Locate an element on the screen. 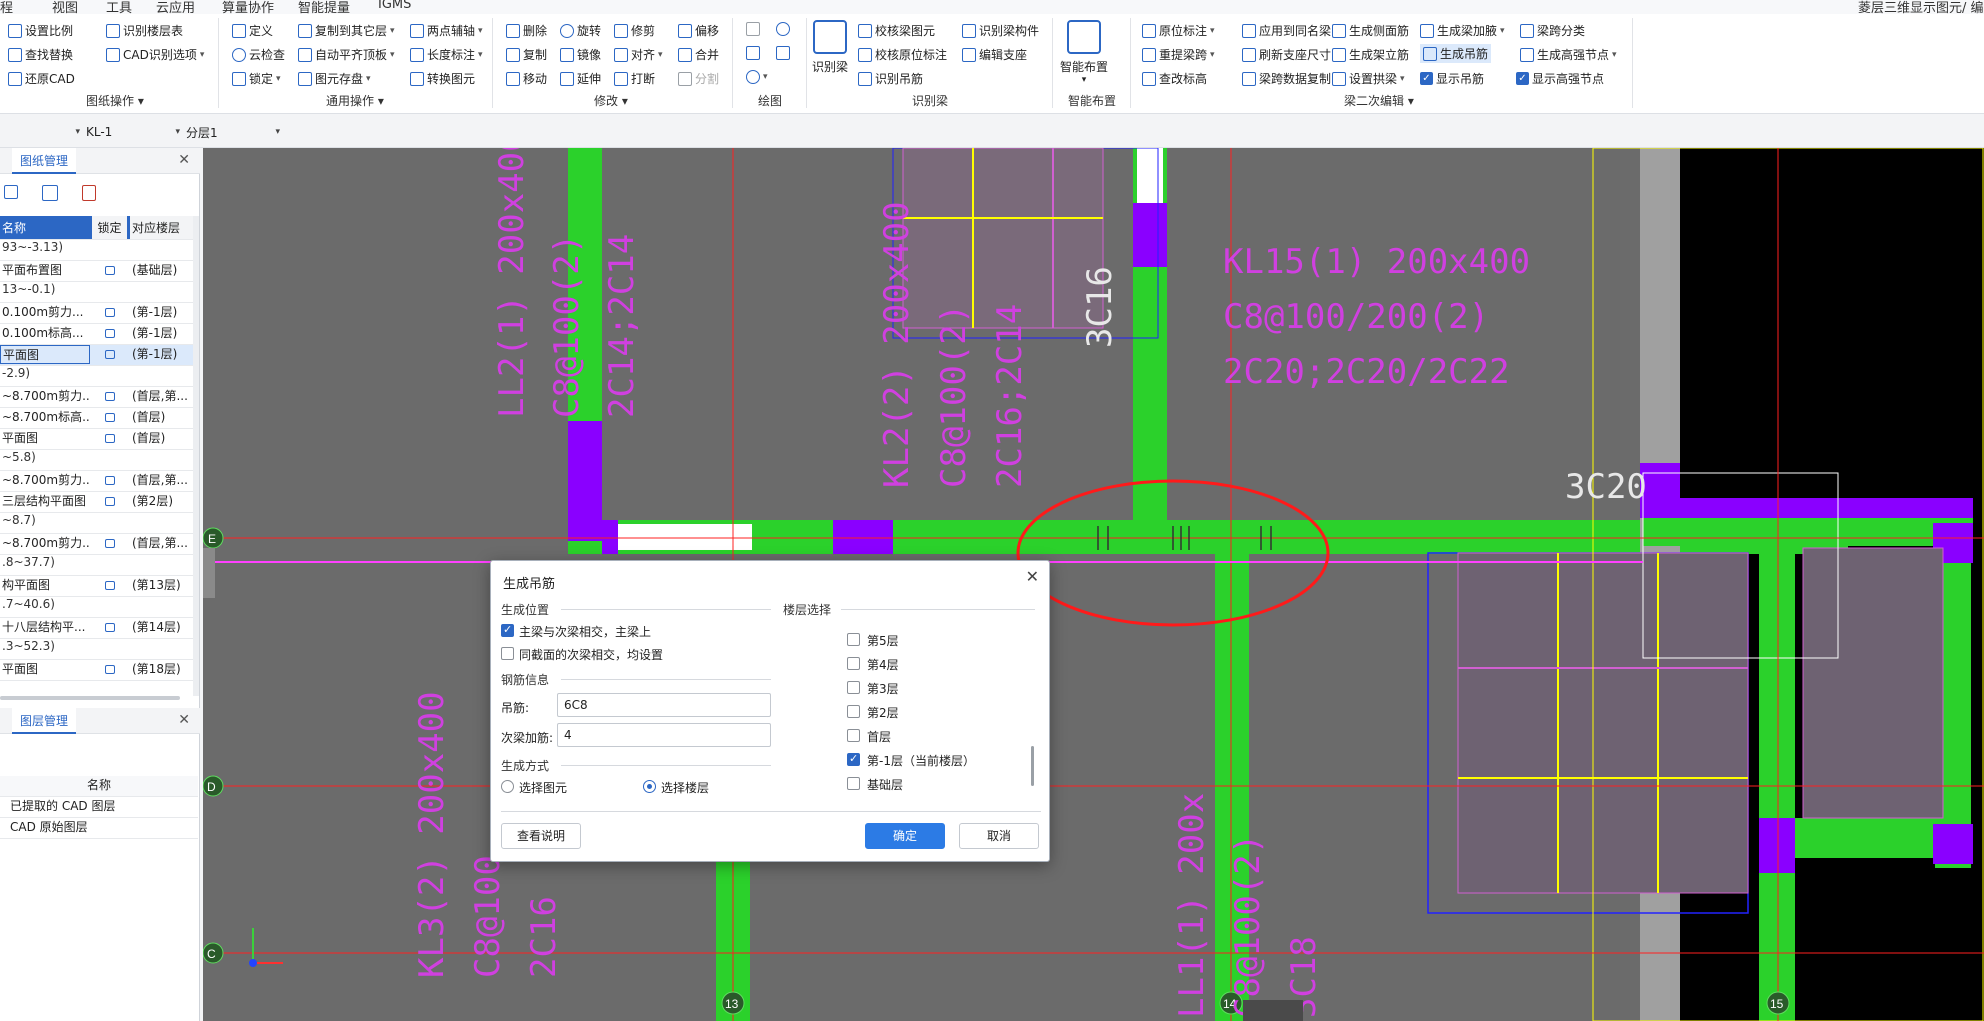 The image size is (1984, 1021). apply-same-beam-button: 应用到同名梁 is located at coordinates (1286, 30).